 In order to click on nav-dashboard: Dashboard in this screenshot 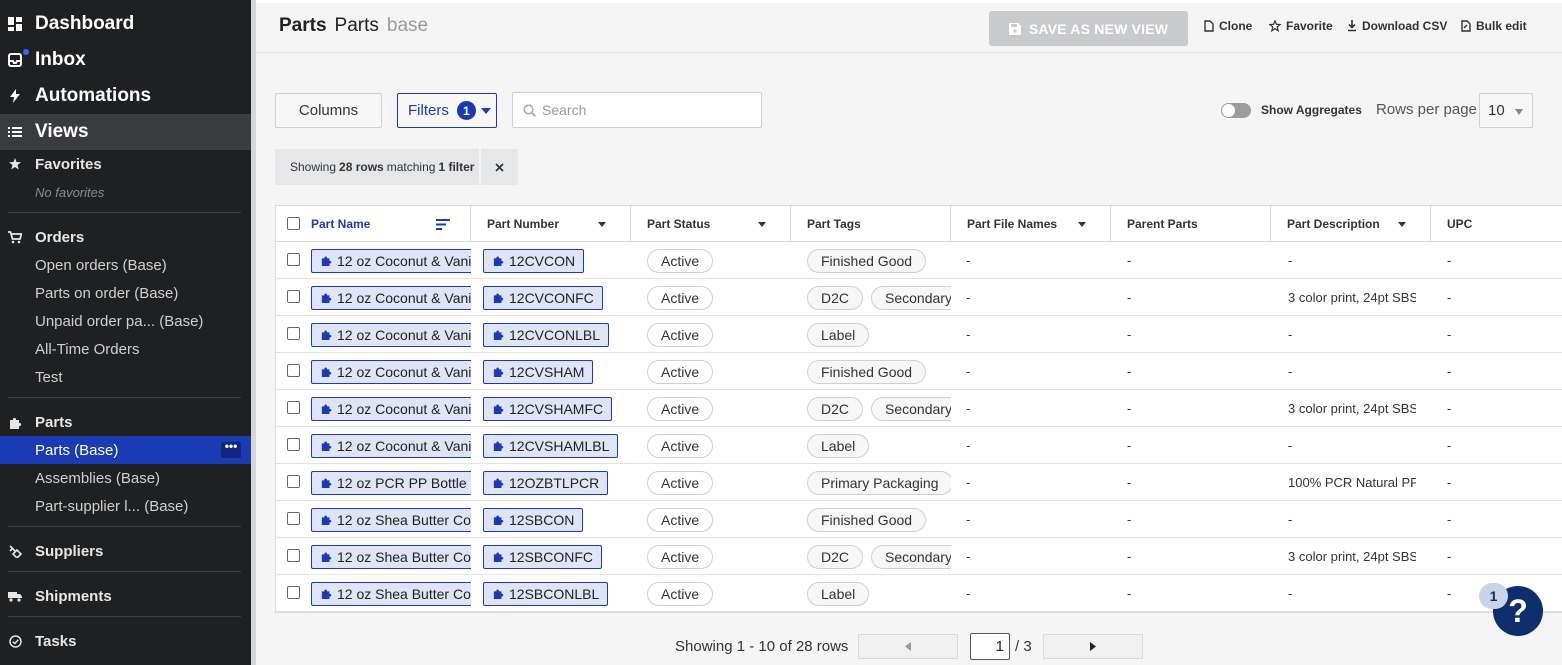, I will do `click(125, 24)`.